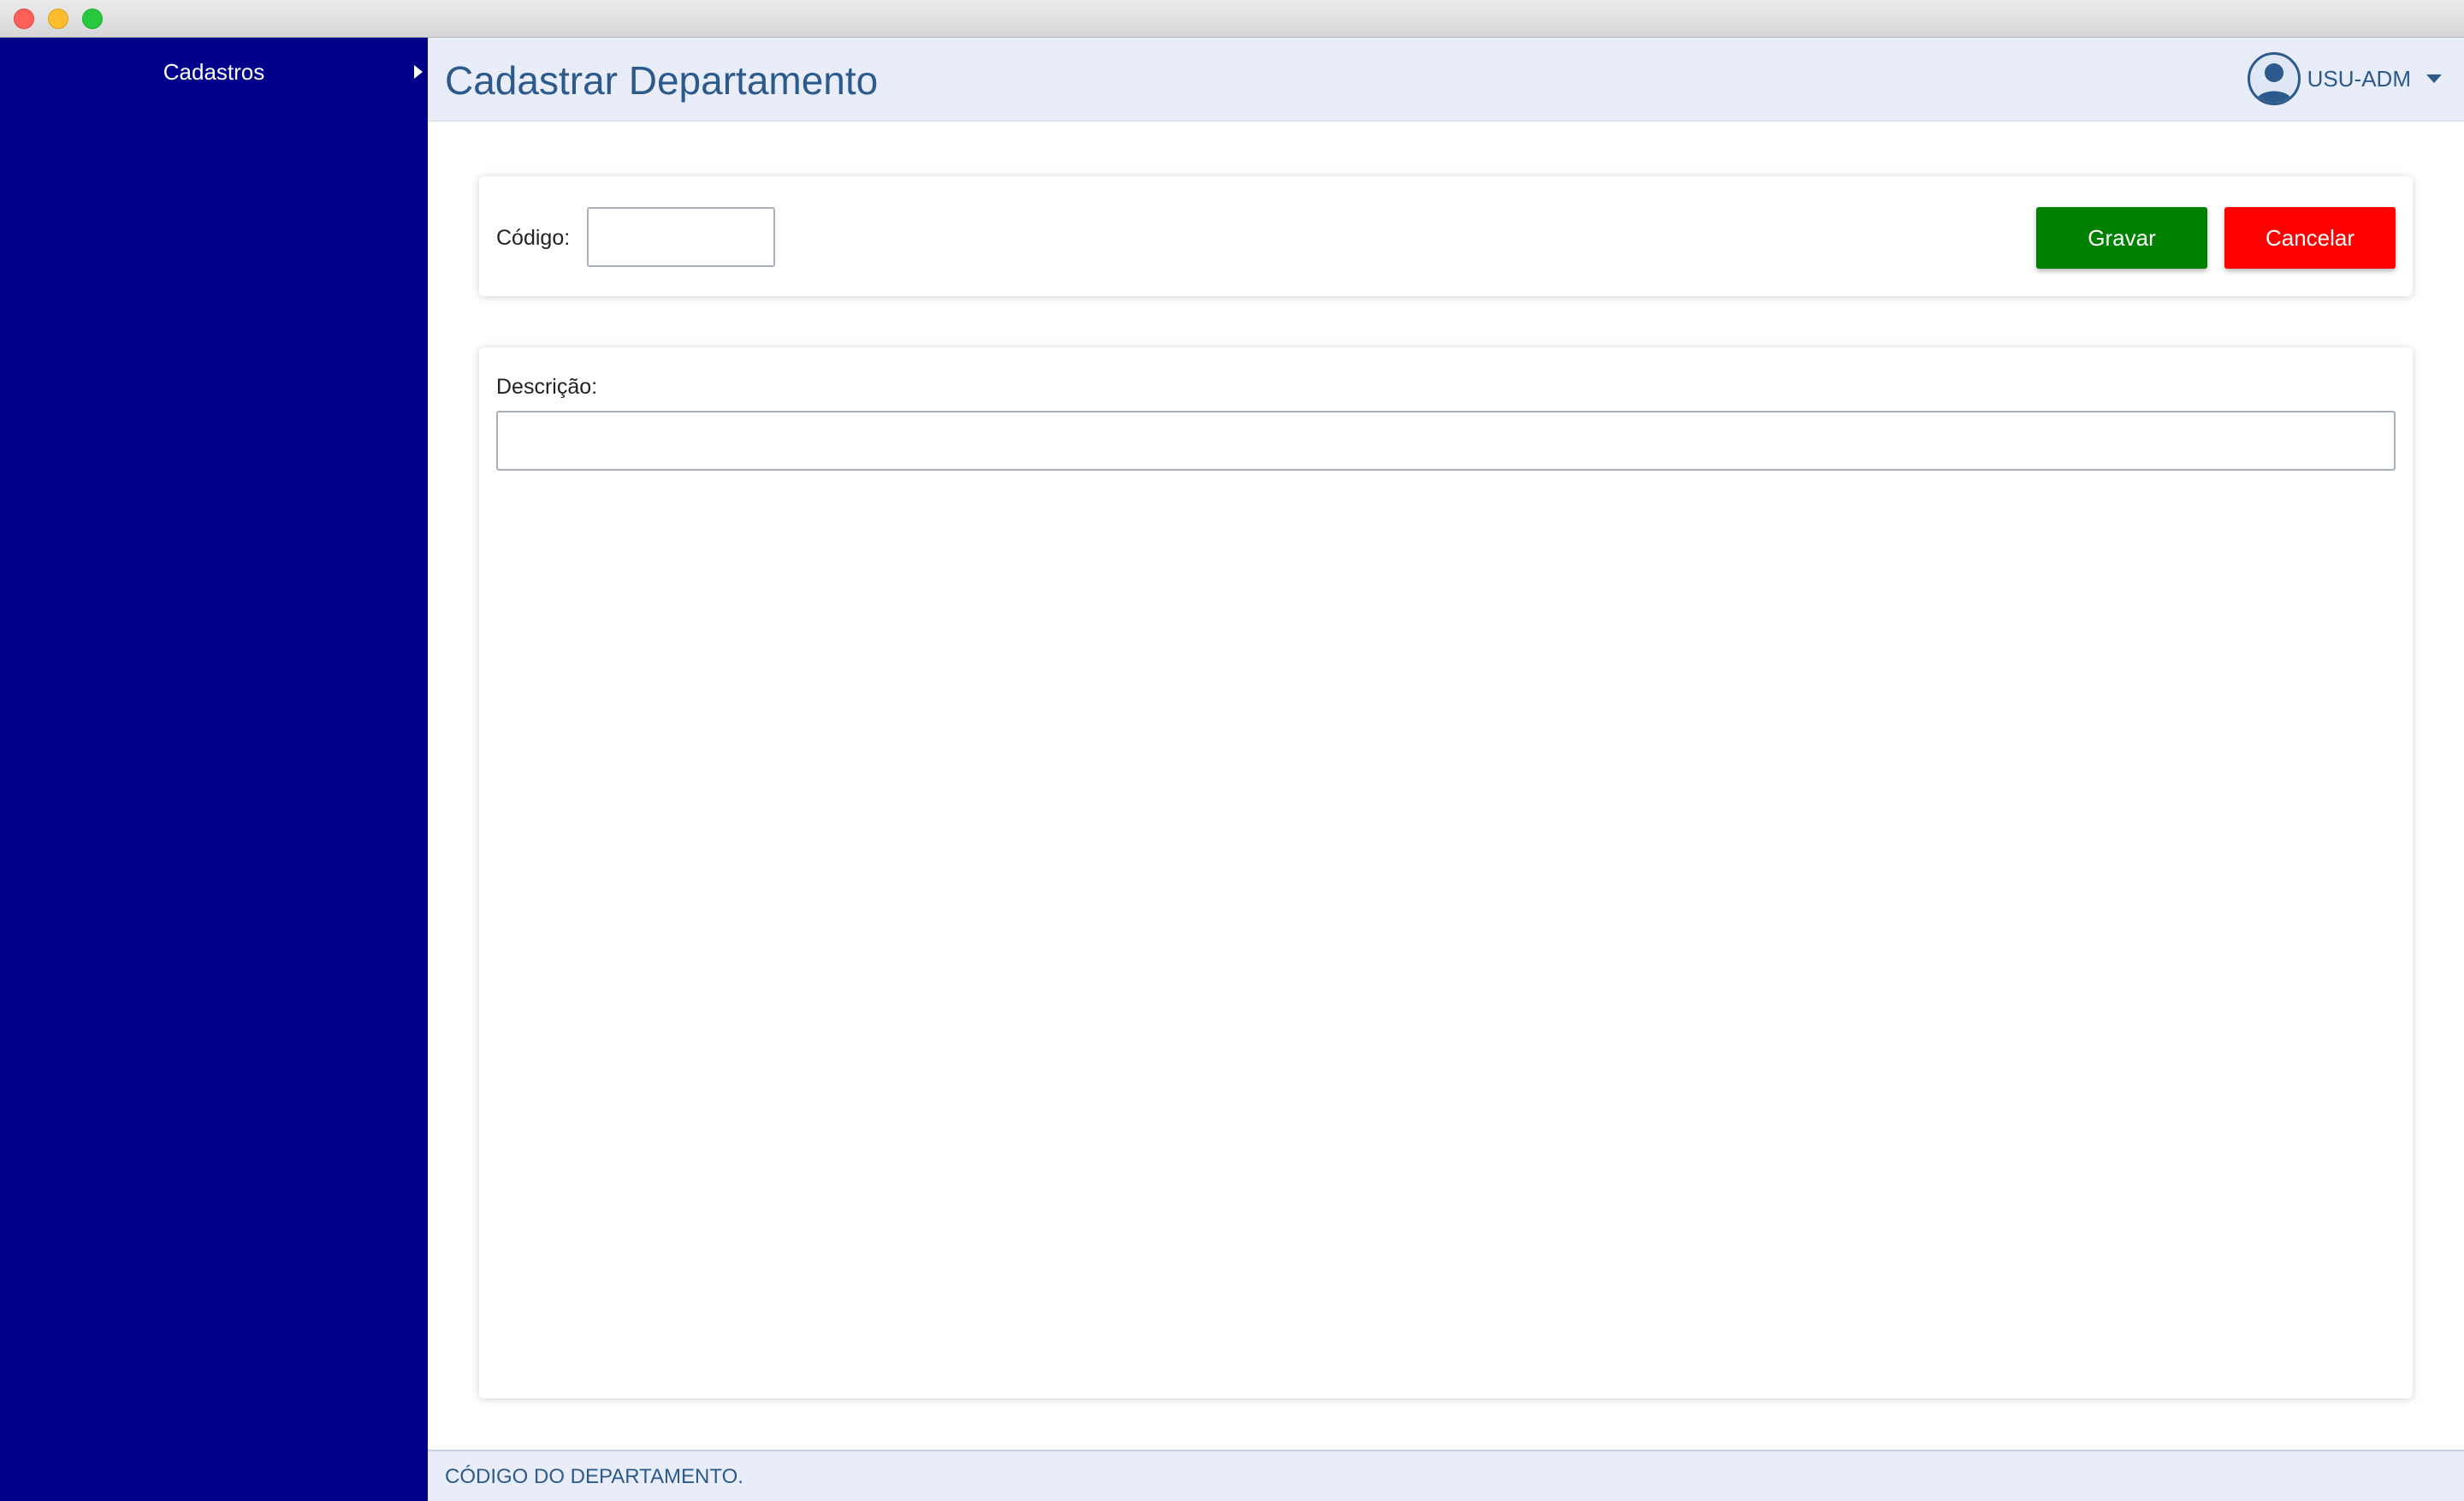  I want to click on chevron-right-icon, so click(418, 72).